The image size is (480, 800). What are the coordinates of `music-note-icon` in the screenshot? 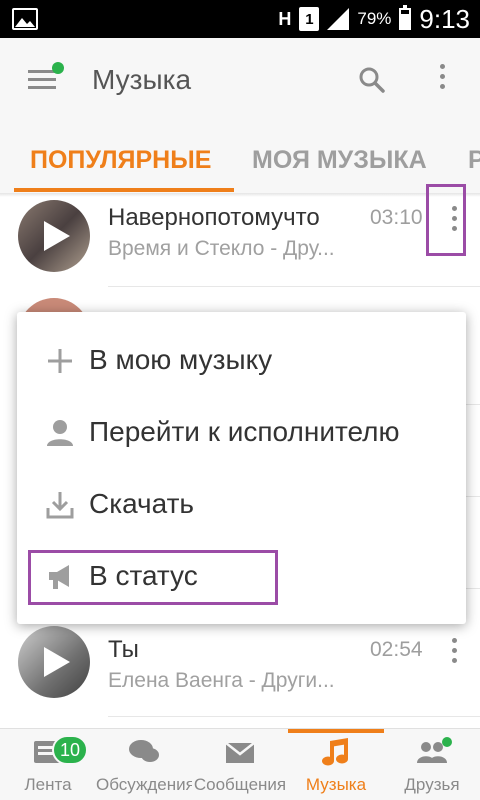 It's located at (335, 752).